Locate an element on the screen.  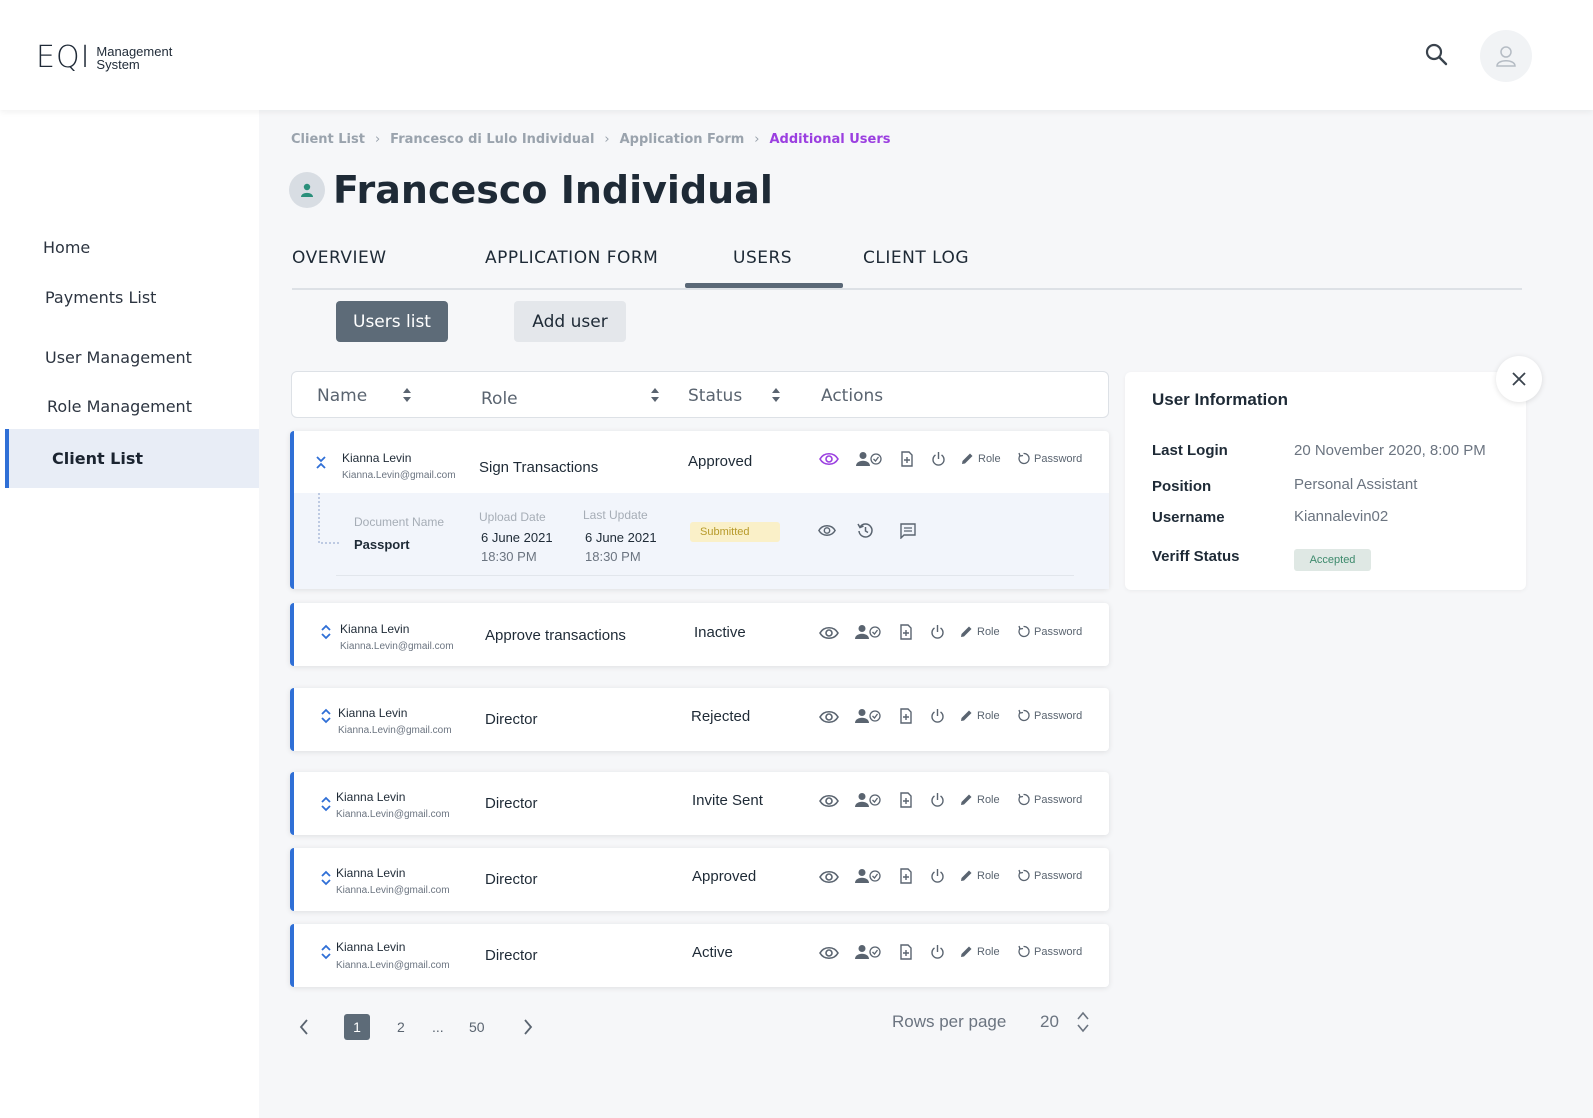
breadcrumb-current: Additional Users is located at coordinates (830, 139).